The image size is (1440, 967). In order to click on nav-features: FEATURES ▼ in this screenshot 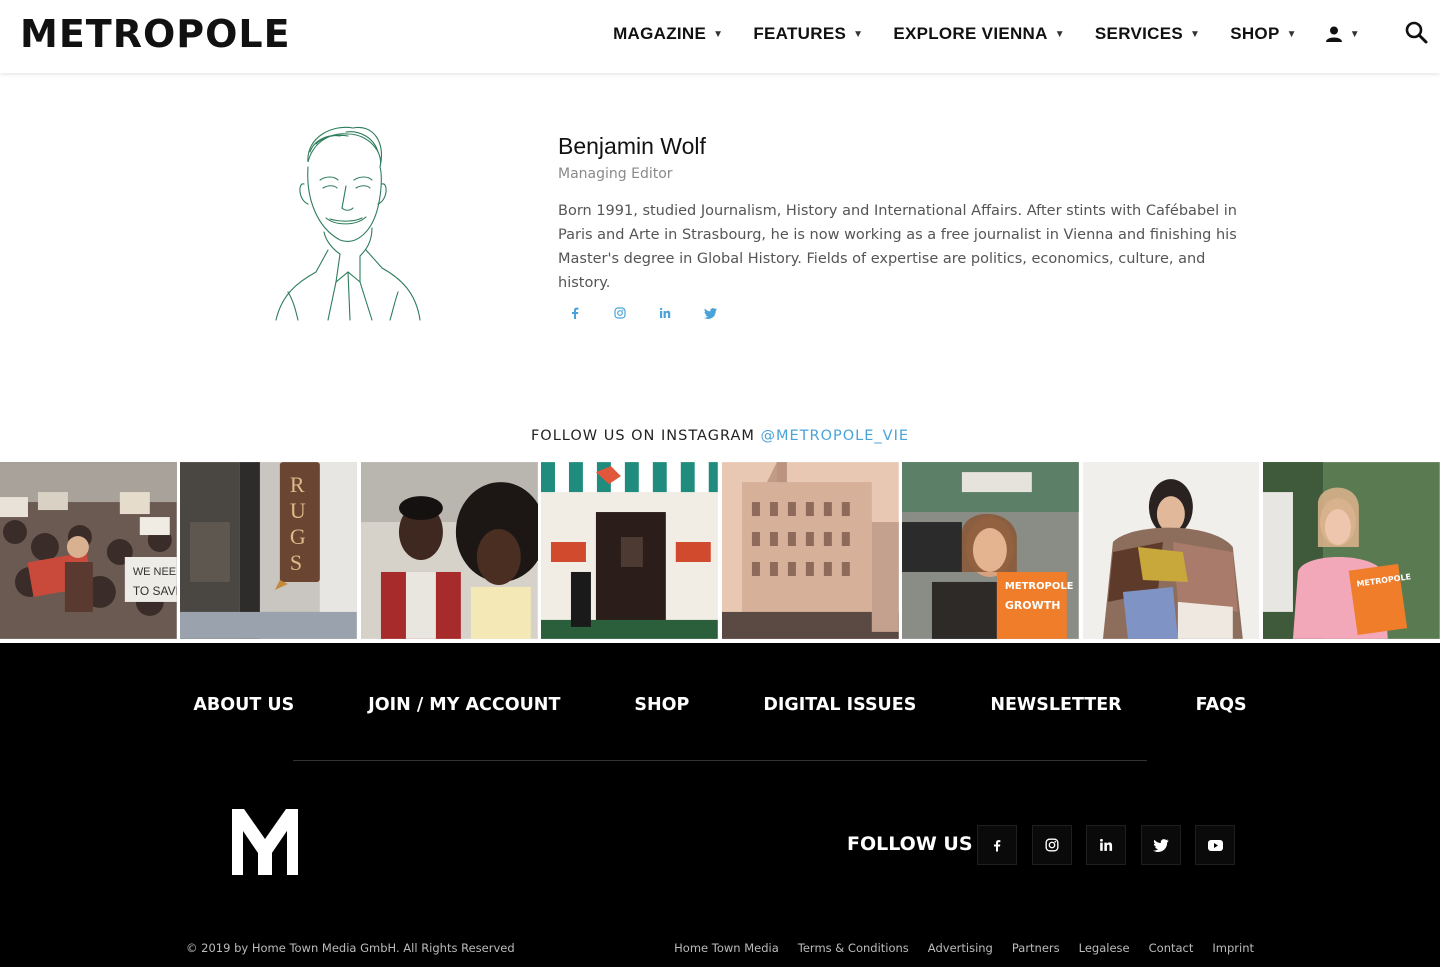, I will do `click(808, 34)`.